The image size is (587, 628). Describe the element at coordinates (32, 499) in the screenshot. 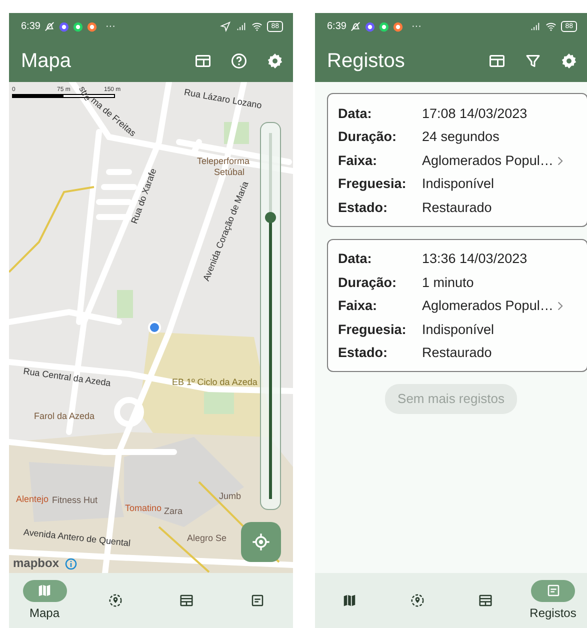

I see `map-label: Alentejo` at that location.